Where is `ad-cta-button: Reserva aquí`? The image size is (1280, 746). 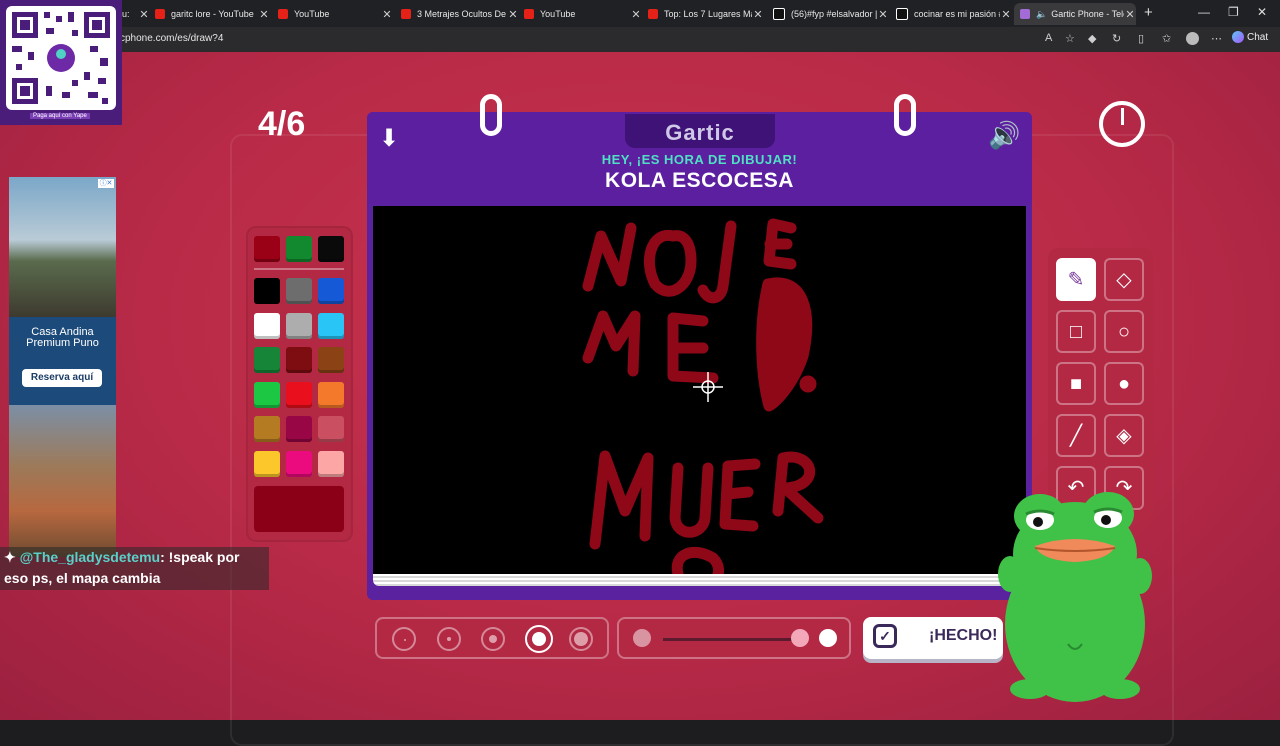
ad-cta-button: Reserva aquí is located at coordinates (62, 378).